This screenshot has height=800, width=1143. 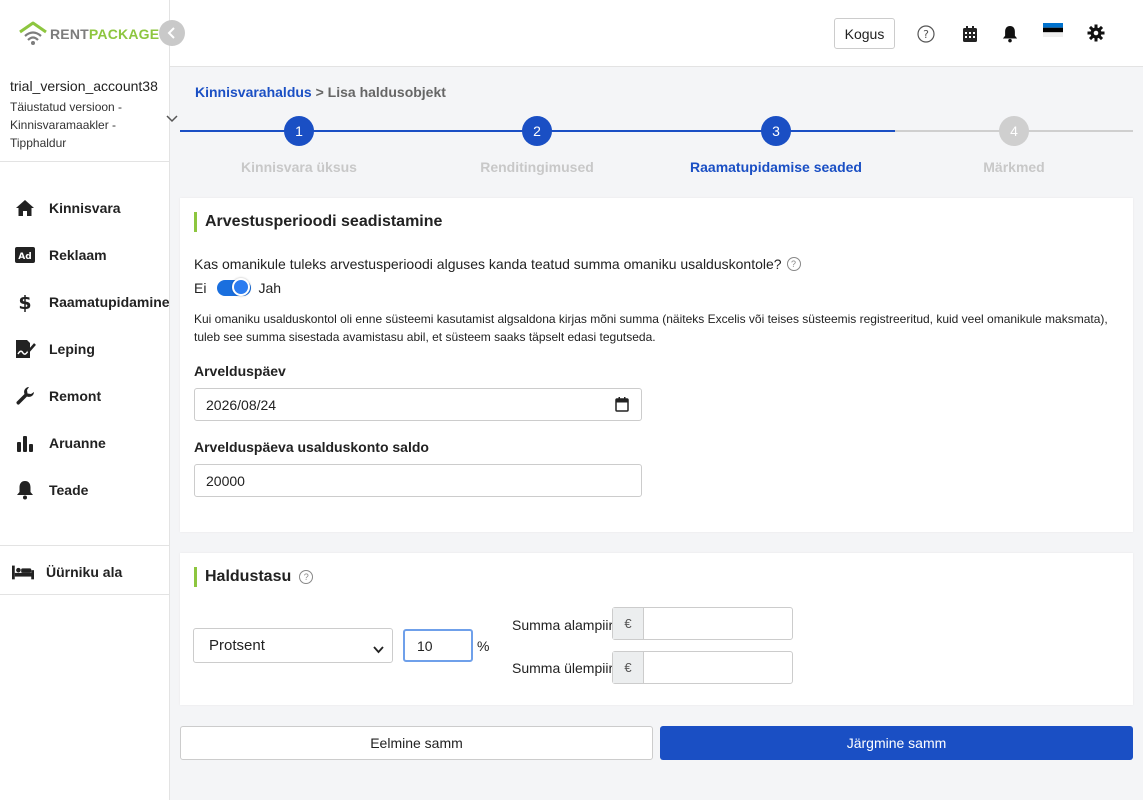 What do you see at coordinates (254, 577) in the screenshot?
I see `fee-card-title: Haldustasu ?` at bounding box center [254, 577].